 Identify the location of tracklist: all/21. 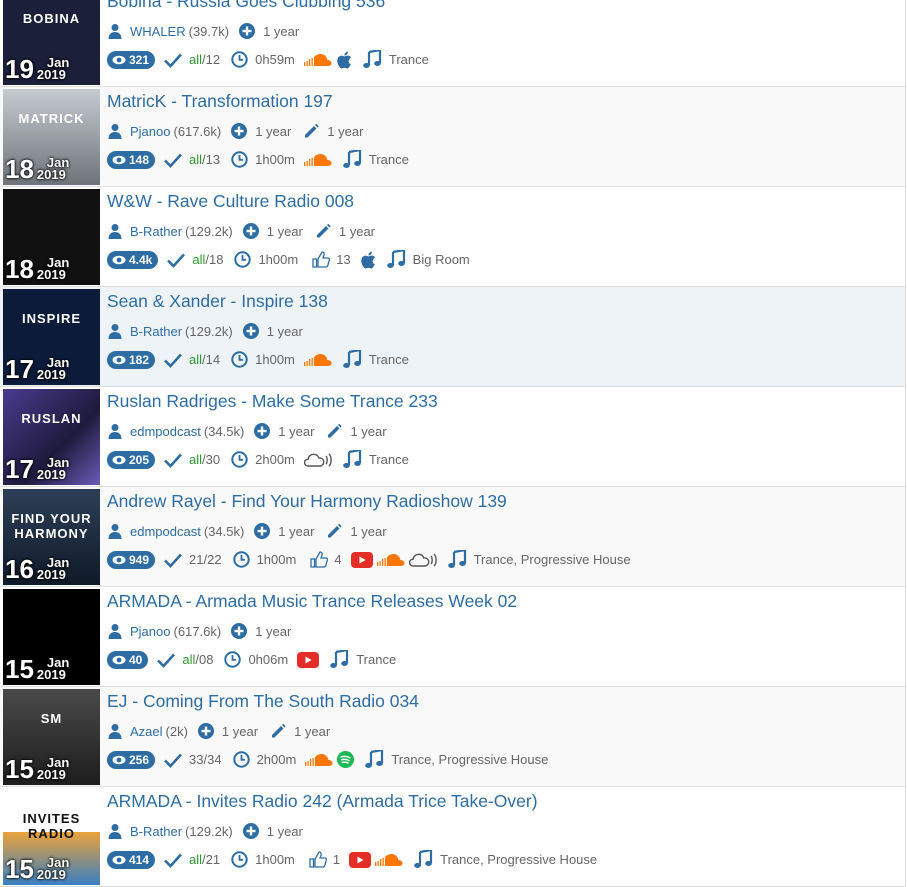
(192, 860).